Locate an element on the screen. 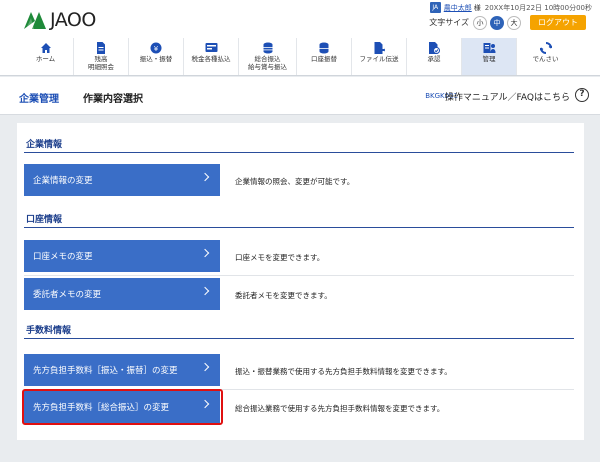  action-description: 口座メモを変更できます。 is located at coordinates (280, 257).